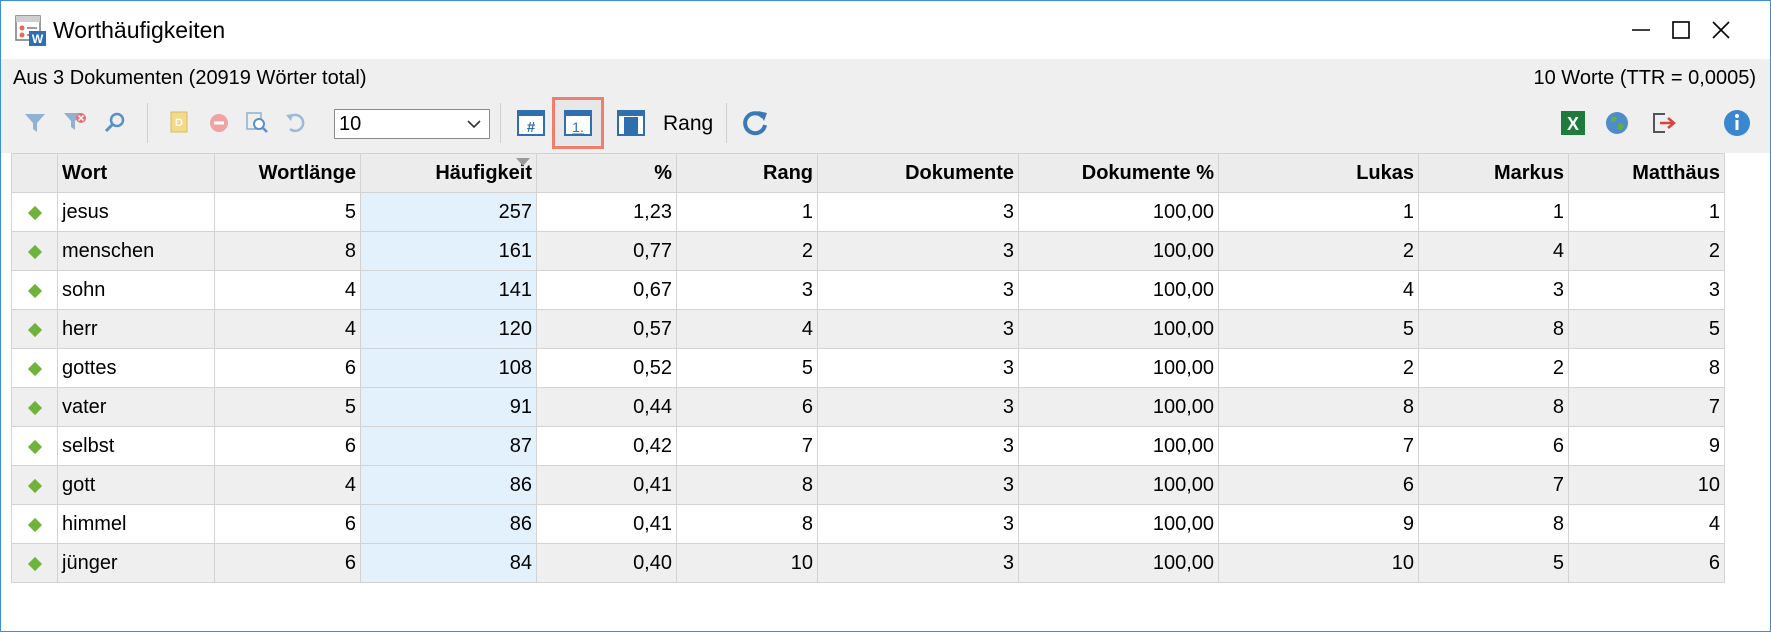  I want to click on search-button, so click(115, 123).